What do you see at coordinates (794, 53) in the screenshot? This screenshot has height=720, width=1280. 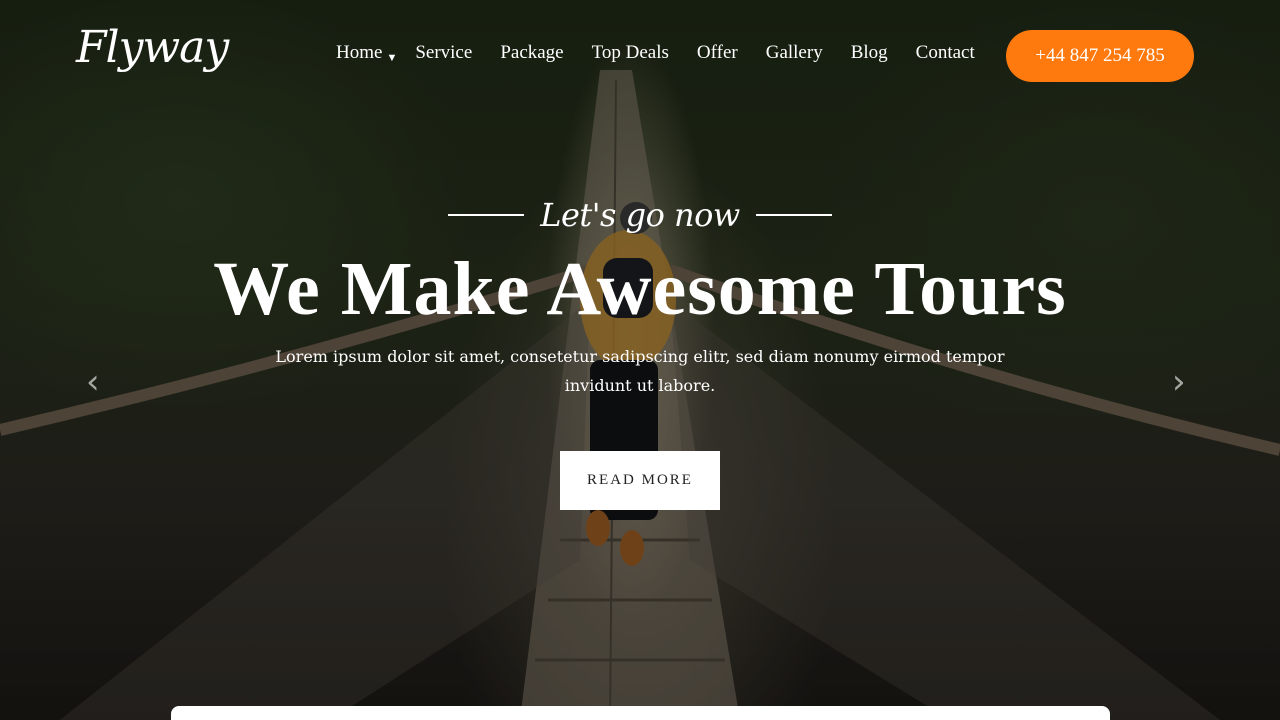 I see `nav-item-gallery: Gallery` at bounding box center [794, 53].